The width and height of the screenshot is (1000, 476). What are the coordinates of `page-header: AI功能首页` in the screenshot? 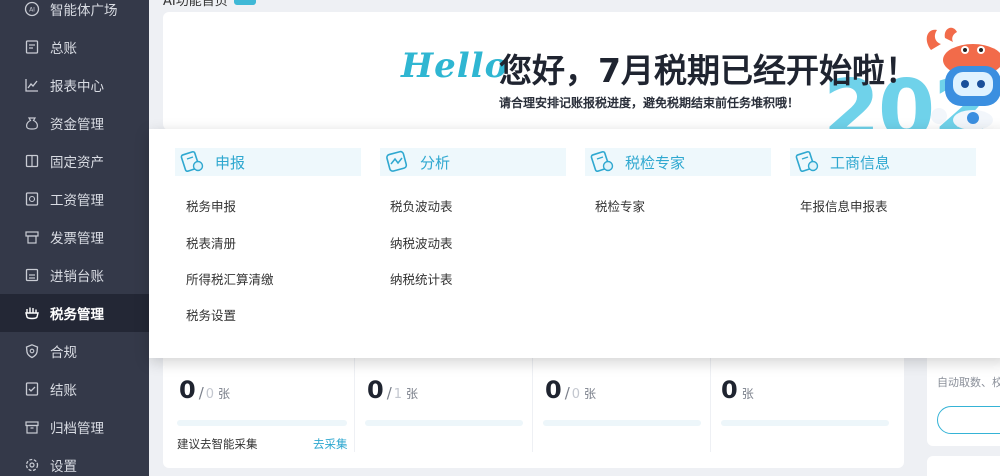 It's located at (209, 4).